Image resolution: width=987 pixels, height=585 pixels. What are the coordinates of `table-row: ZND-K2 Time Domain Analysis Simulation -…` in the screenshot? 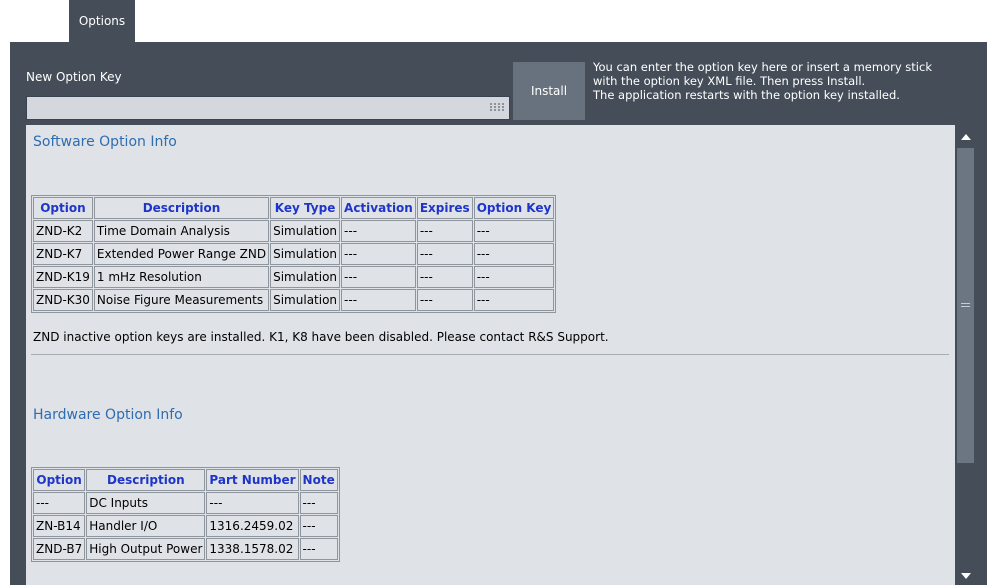 It's located at (294, 231).